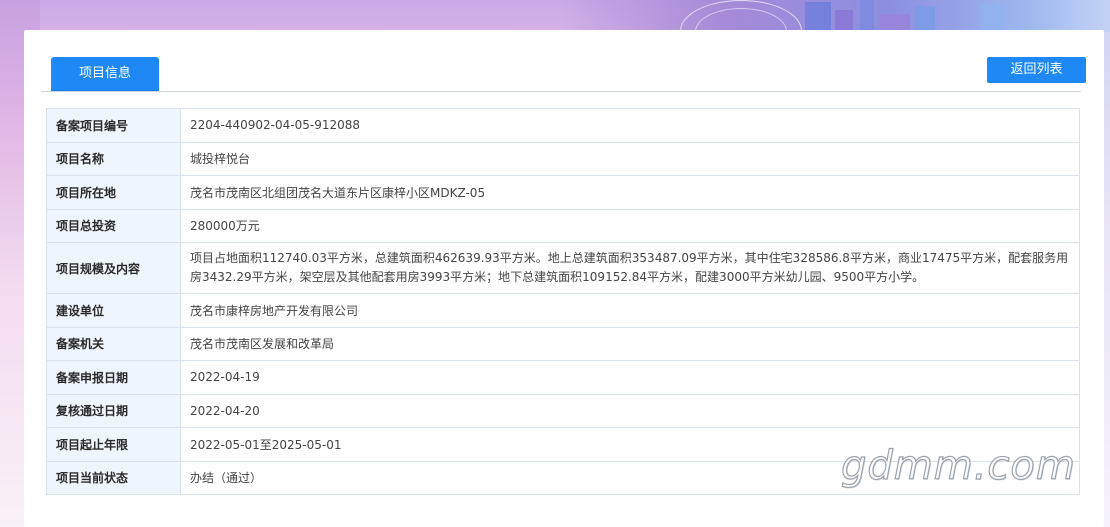  Describe the element at coordinates (1036, 70) in the screenshot. I see `back-to-list-button: 返回列表` at that location.